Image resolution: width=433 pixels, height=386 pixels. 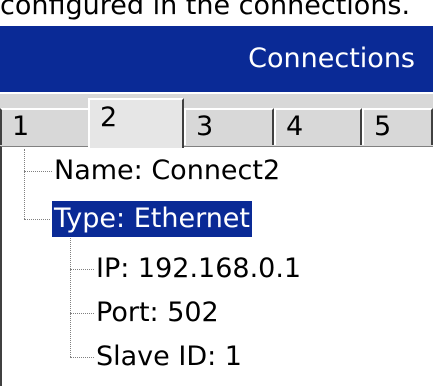 What do you see at coordinates (397, 126) in the screenshot?
I see `tab-5: 5` at bounding box center [397, 126].